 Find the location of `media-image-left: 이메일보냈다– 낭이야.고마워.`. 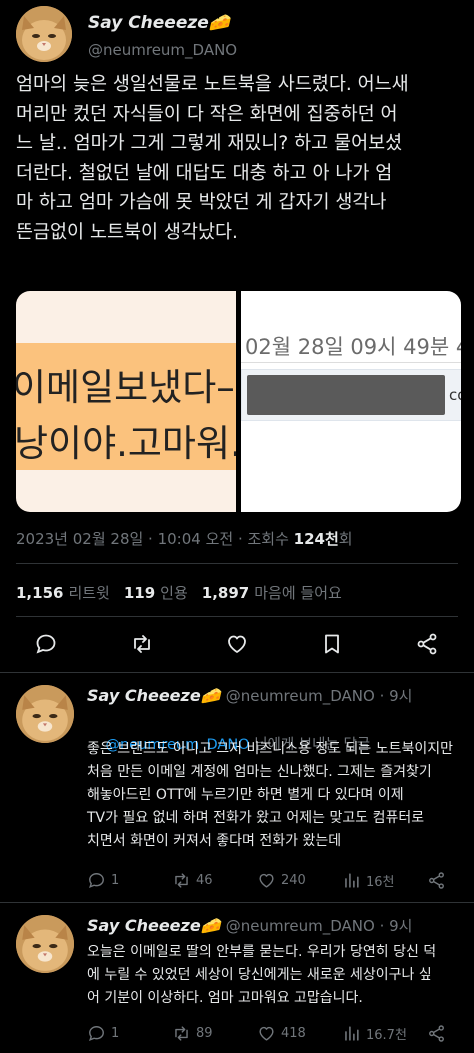

media-image-left: 이메일보냈다– 낭이야.고마워. is located at coordinates (126, 401).